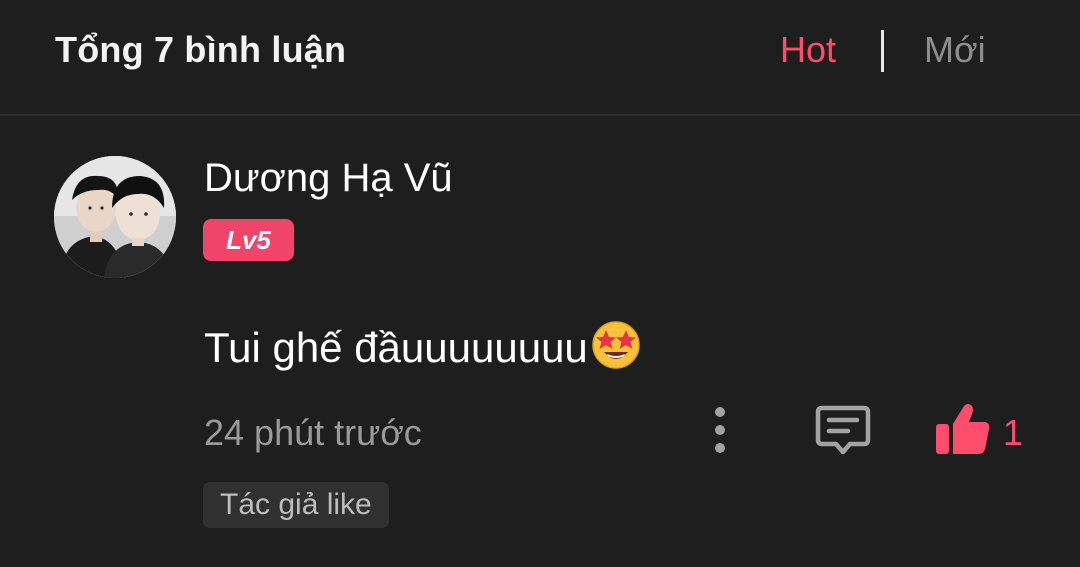 This screenshot has height=567, width=1080. I want to click on sort-hot-tab: Hot, so click(808, 50).